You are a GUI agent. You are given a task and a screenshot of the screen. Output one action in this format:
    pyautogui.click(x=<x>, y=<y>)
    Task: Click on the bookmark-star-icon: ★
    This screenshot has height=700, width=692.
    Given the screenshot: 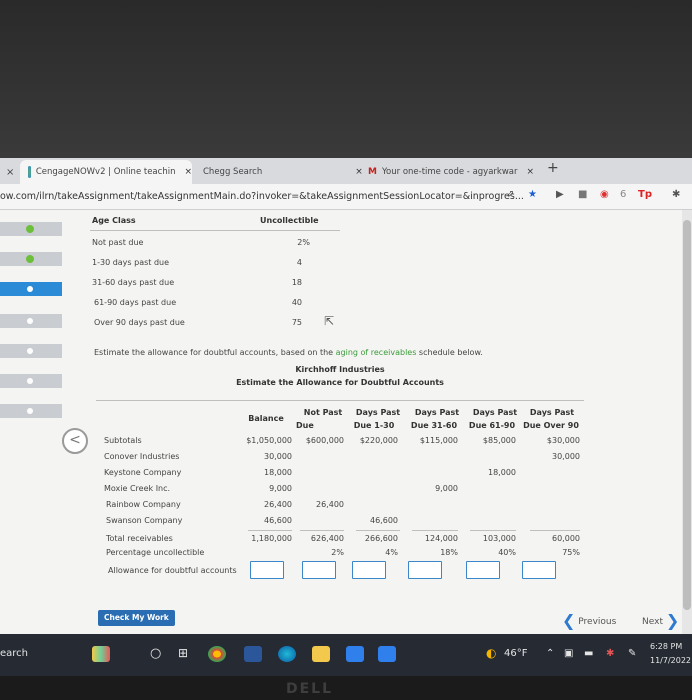 What is the action you would take?
    pyautogui.click(x=532, y=194)
    